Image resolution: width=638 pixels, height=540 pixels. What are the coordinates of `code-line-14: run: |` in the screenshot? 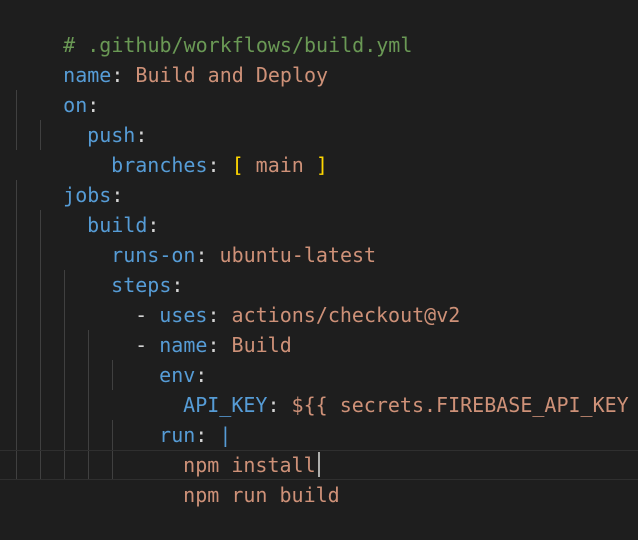 It's located at (171, 418).